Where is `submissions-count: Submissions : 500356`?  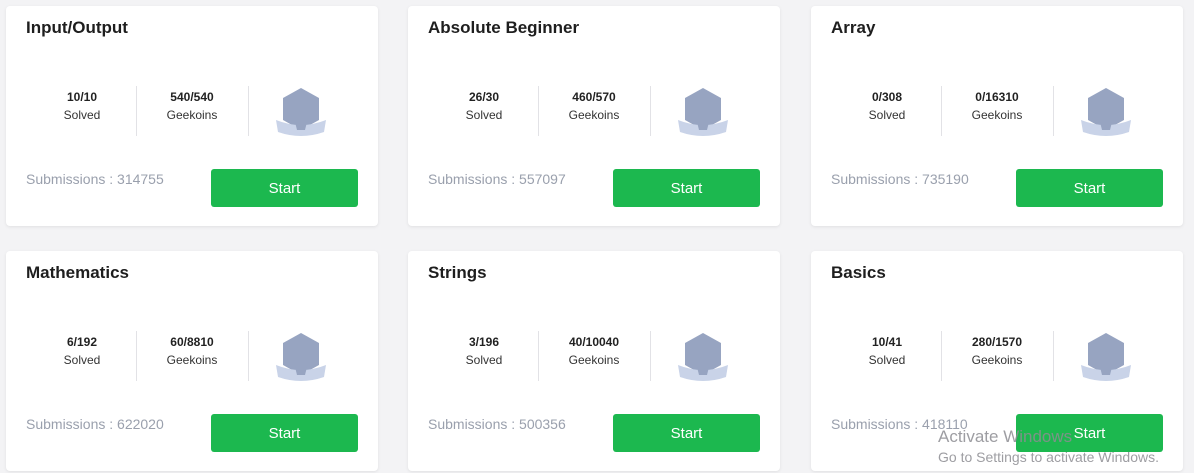
submissions-count: Submissions : 500356 is located at coordinates (497, 424).